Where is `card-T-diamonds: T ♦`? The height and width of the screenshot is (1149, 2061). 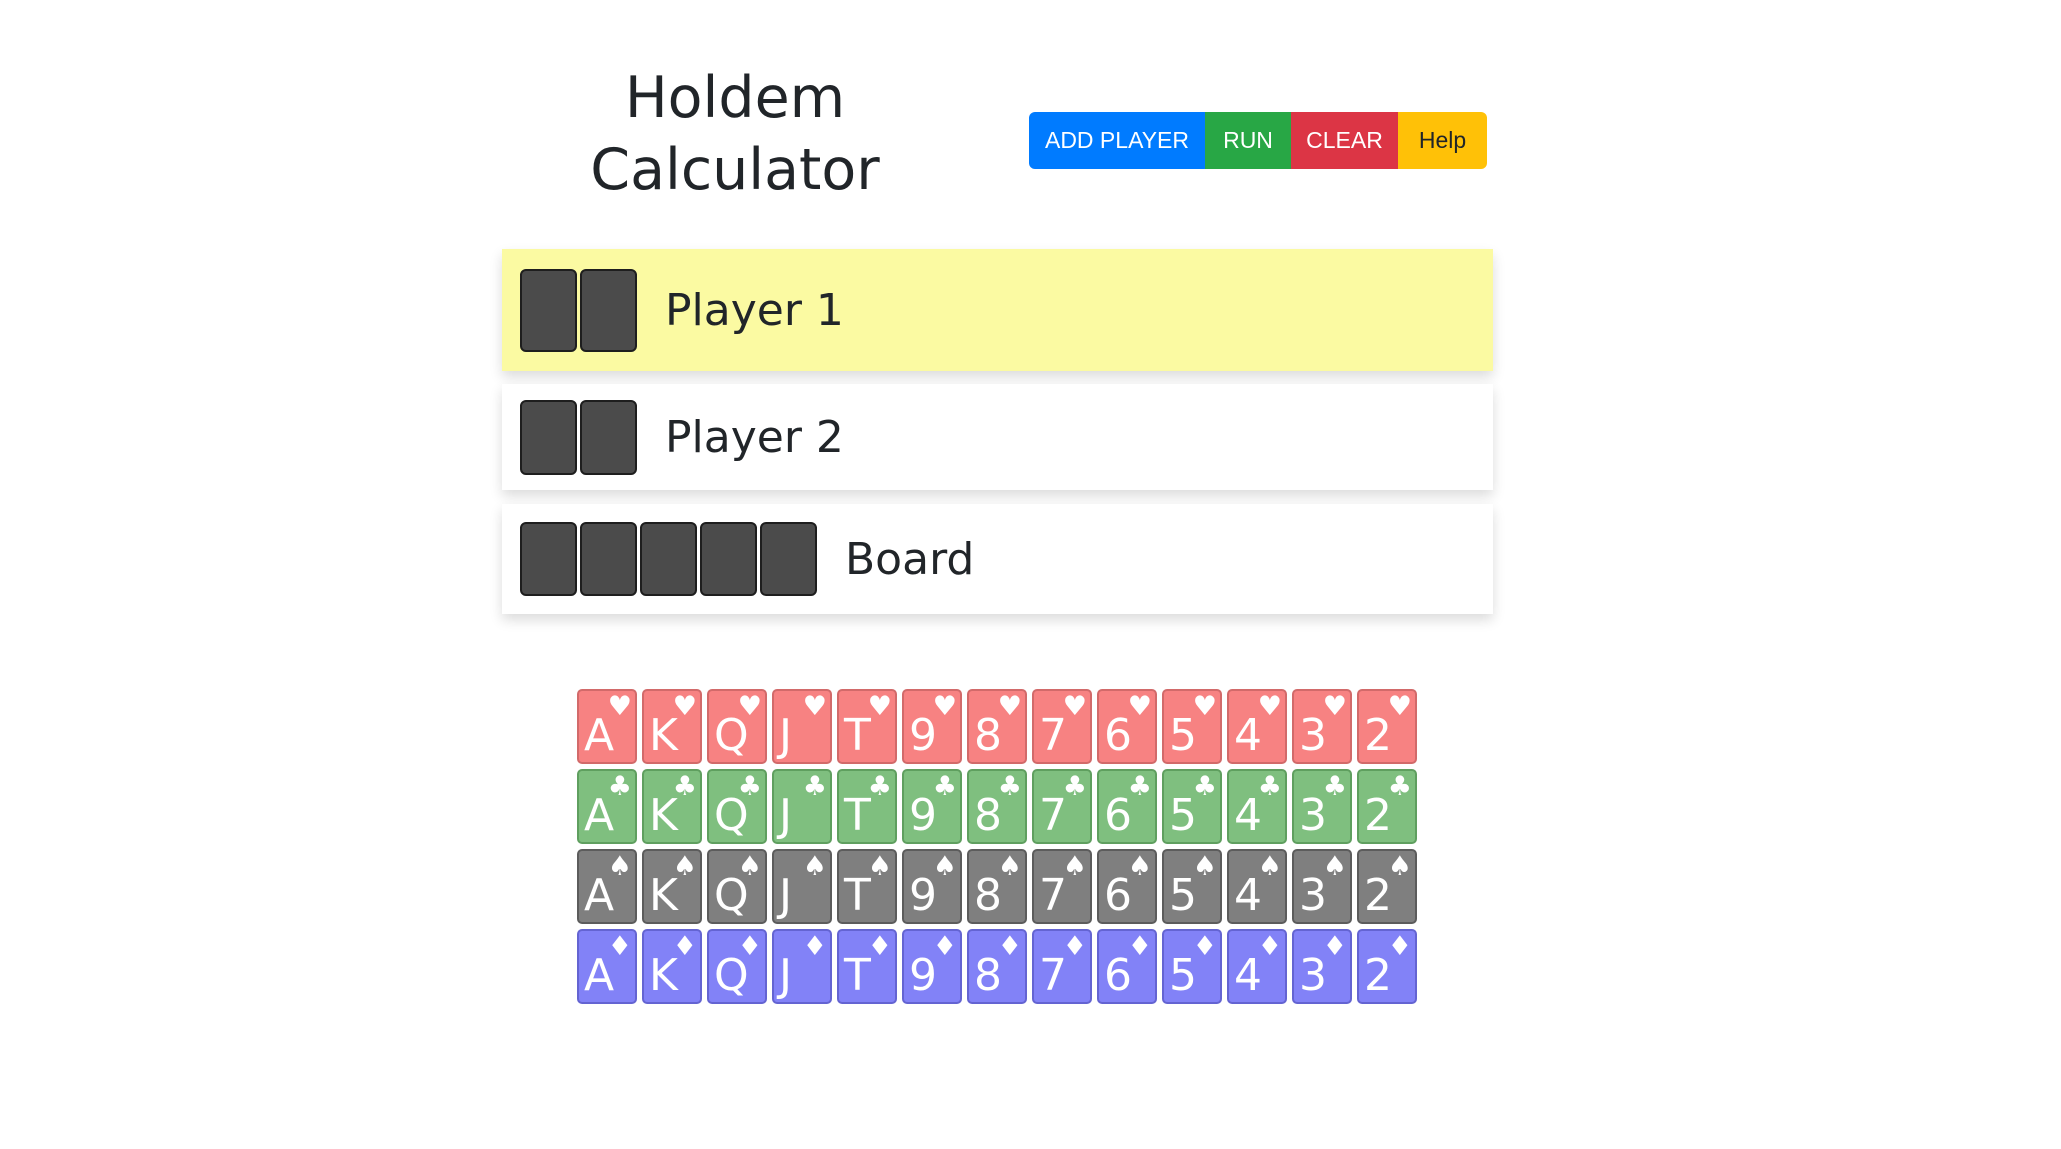
card-T-diamonds: T ♦ is located at coordinates (867, 966).